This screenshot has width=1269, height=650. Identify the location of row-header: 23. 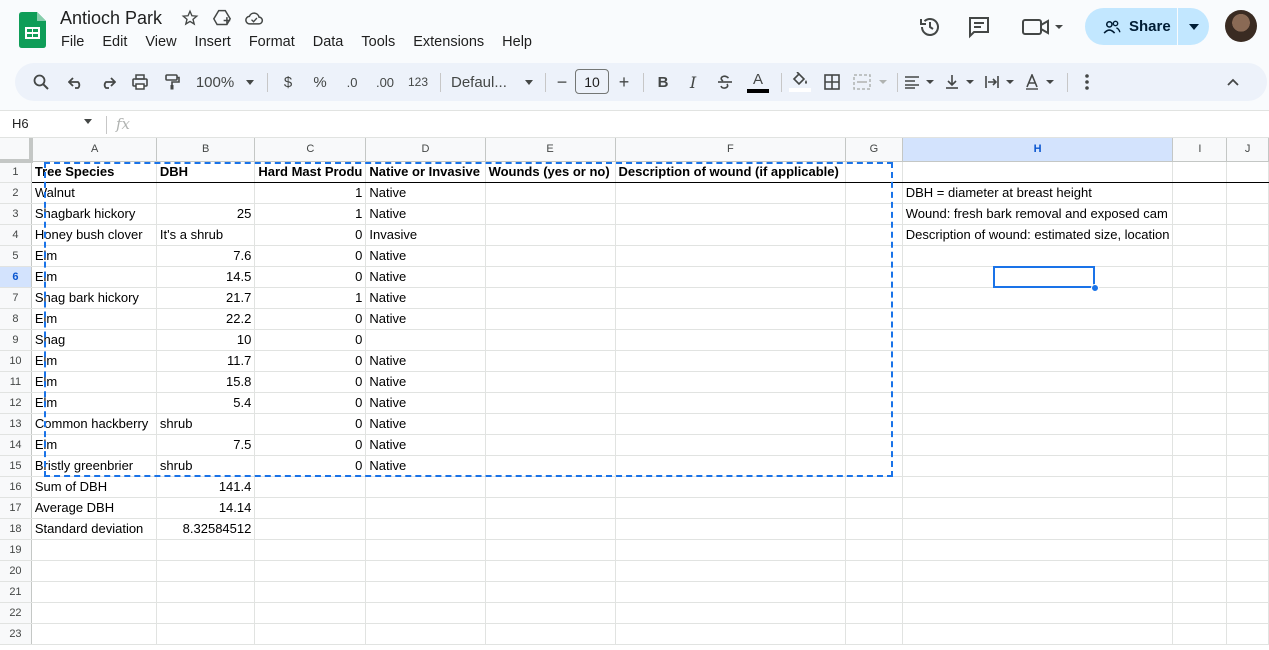
(16, 634).